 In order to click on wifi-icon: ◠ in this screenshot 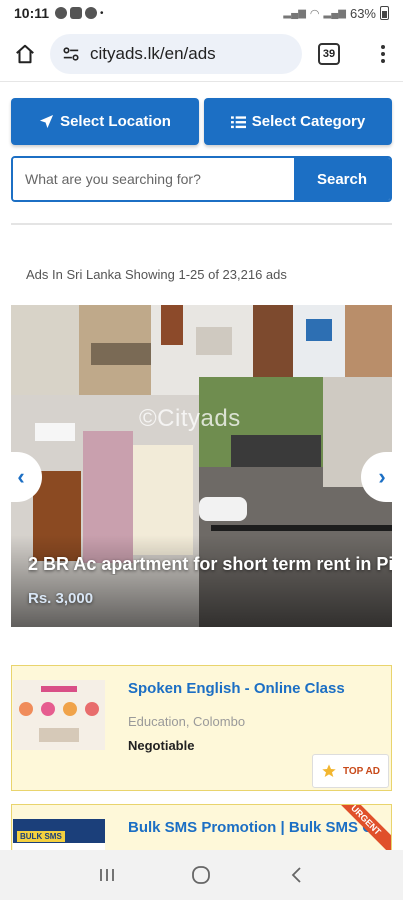, I will do `click(314, 13)`.